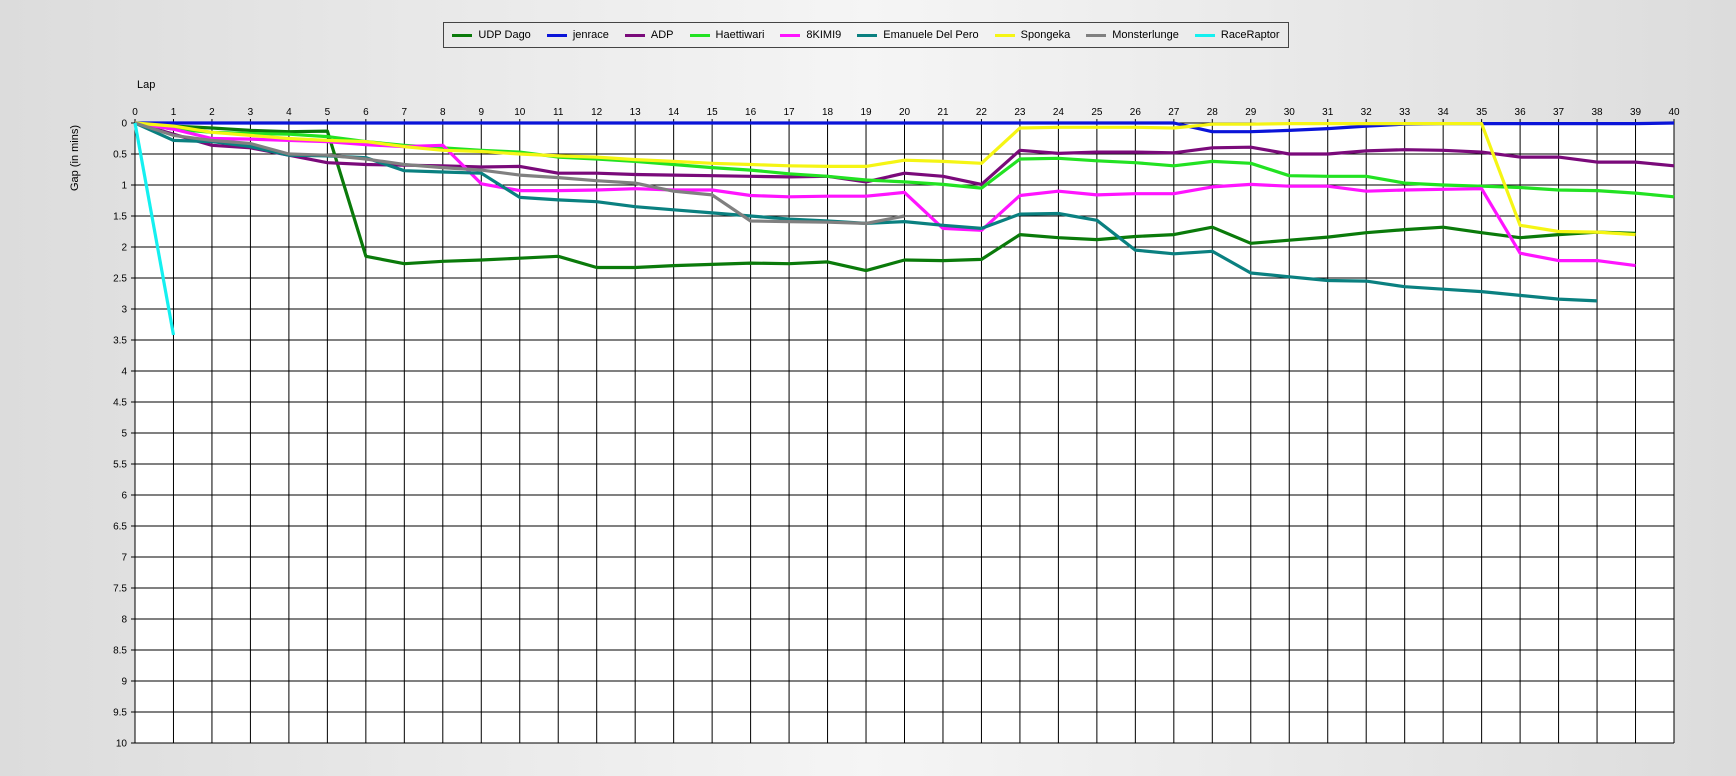 The image size is (1736, 776). I want to click on x-tick-label: 33, so click(1405, 112).